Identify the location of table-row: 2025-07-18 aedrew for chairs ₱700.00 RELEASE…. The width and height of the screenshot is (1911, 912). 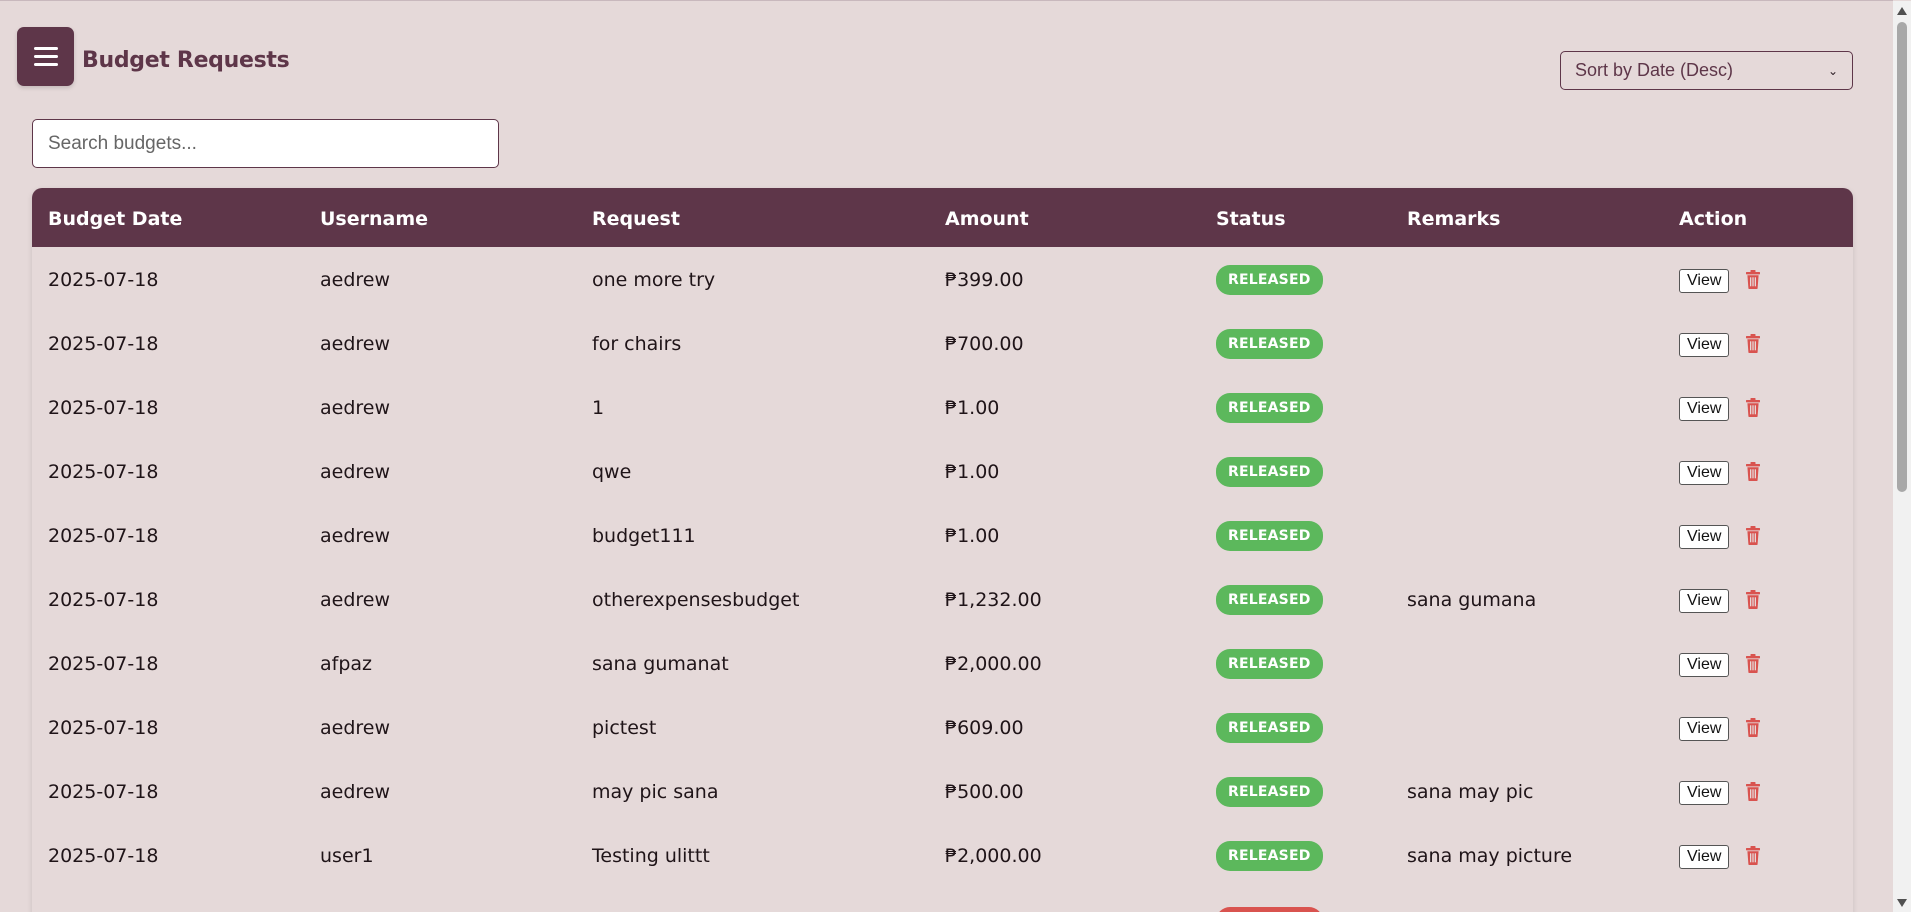
(942, 343).